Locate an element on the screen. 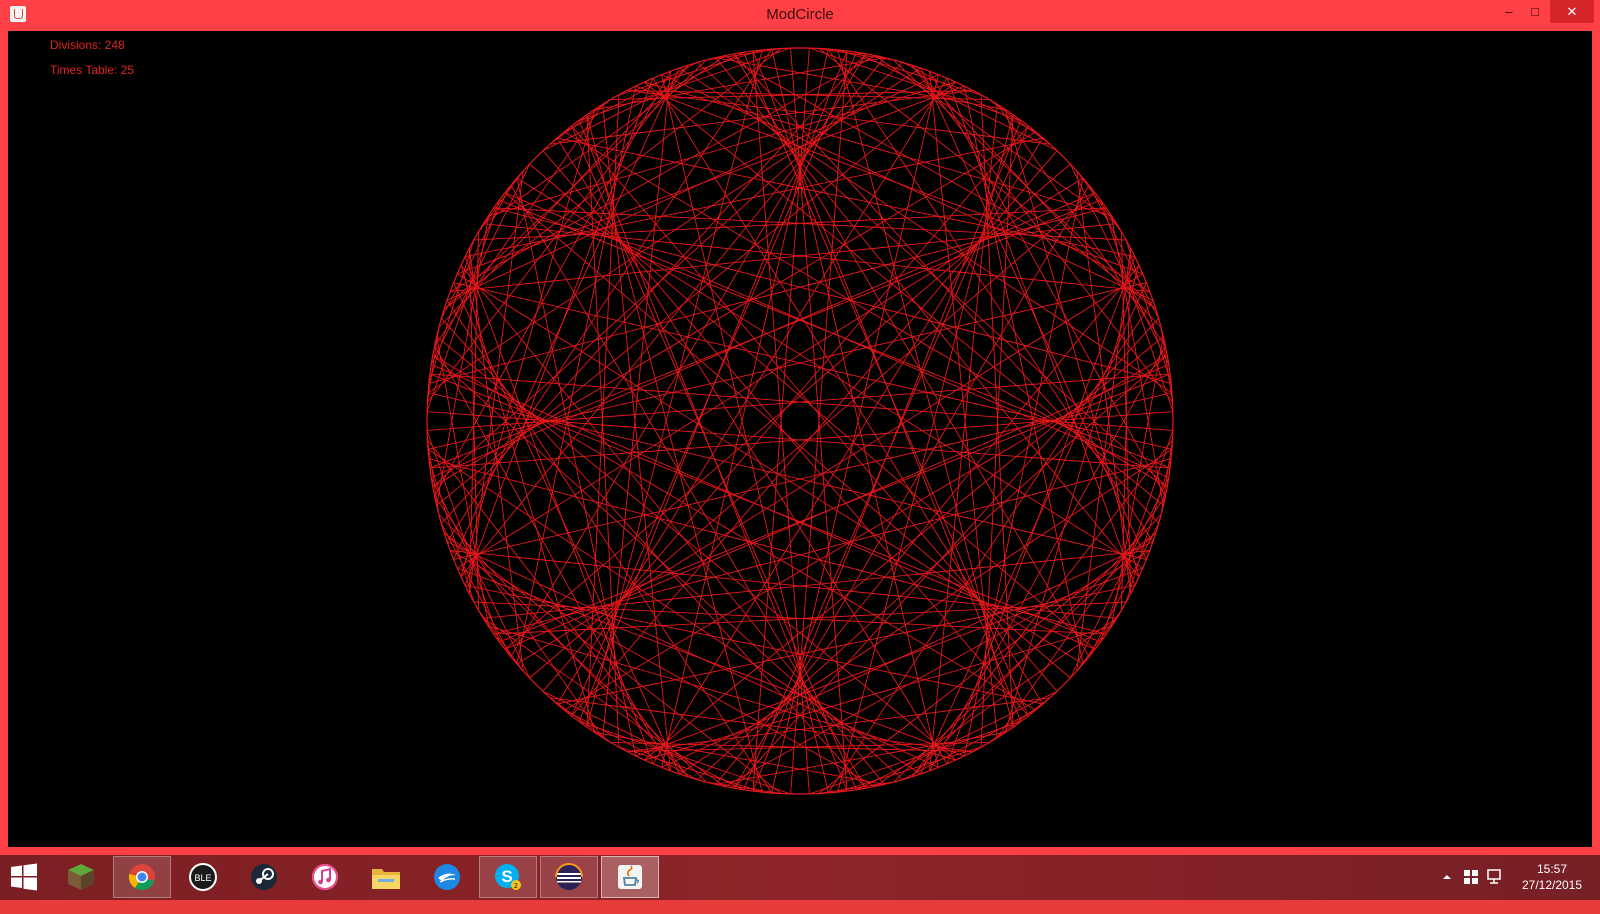 The image size is (1600, 914). itunes-icon is located at coordinates (325, 877).